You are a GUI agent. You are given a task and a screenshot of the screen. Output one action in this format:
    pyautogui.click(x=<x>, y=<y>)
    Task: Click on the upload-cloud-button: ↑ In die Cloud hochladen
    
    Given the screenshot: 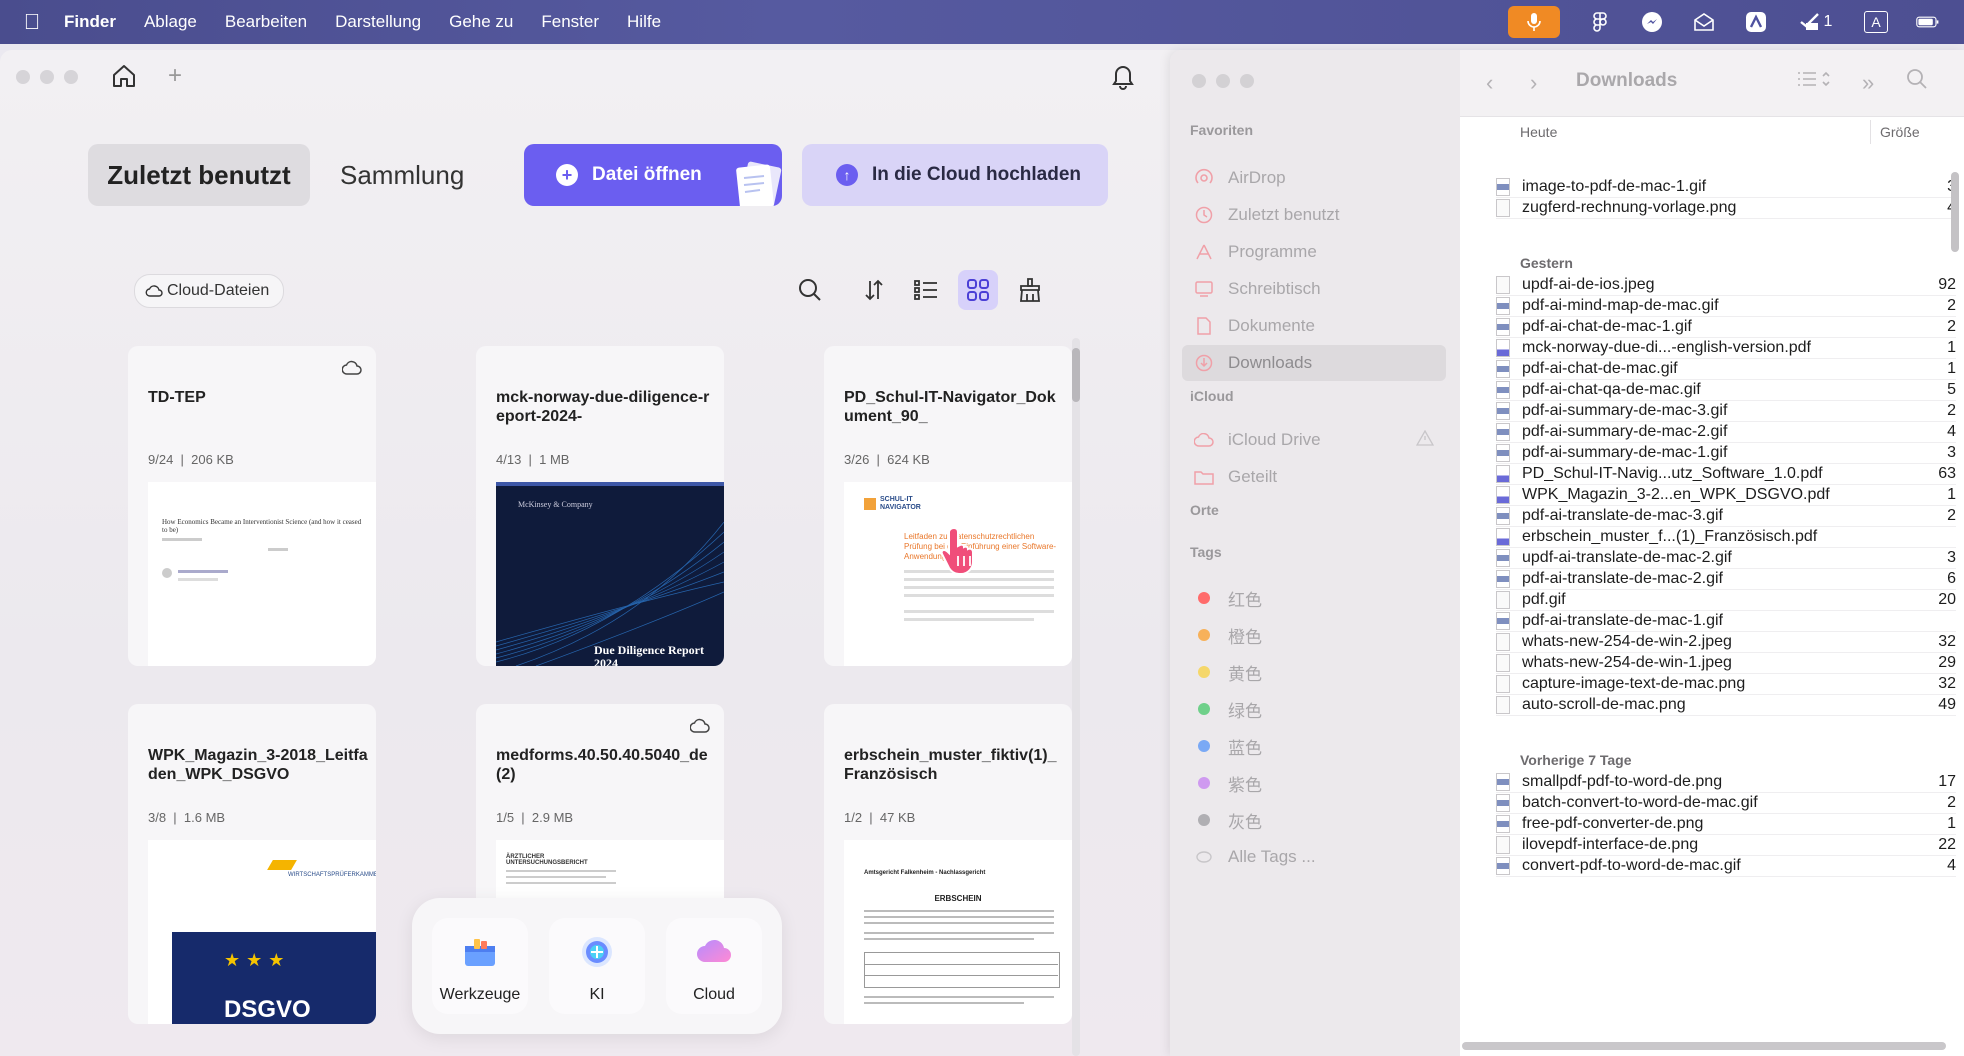 What is the action you would take?
    pyautogui.click(x=955, y=175)
    